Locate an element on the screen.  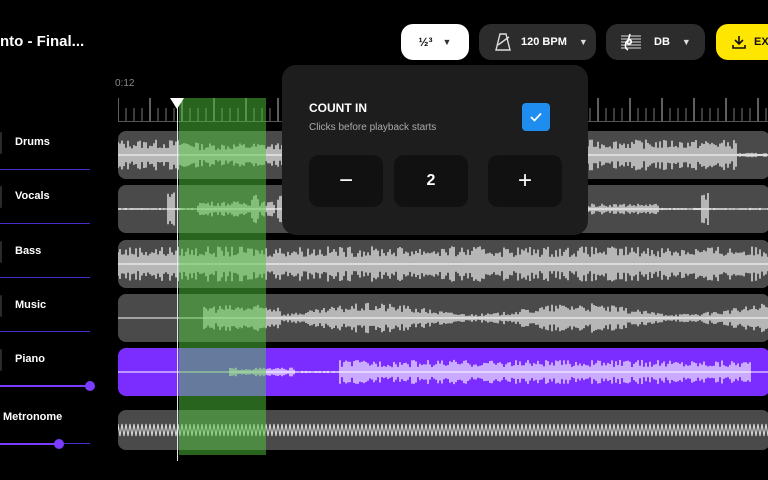
popup-subtitle: Clicks before playback starts is located at coordinates (373, 127).